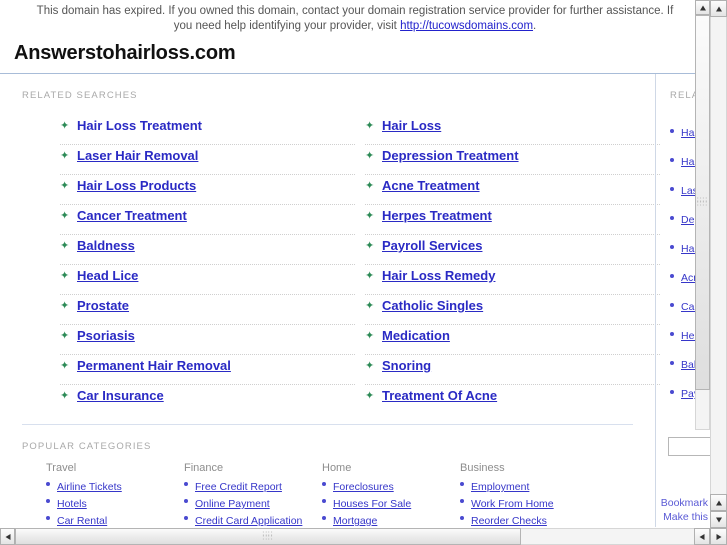  Describe the element at coordinates (438, 275) in the screenshot. I see `related-search-link: Hair Loss Remedy` at that location.